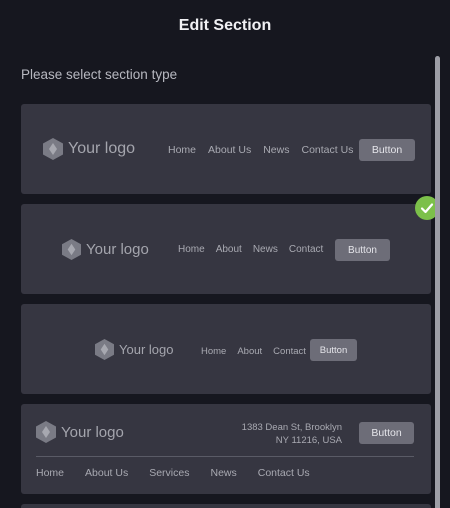 The height and width of the screenshot is (508, 450). I want to click on section-type-prompt: Please select section type, so click(99, 74).